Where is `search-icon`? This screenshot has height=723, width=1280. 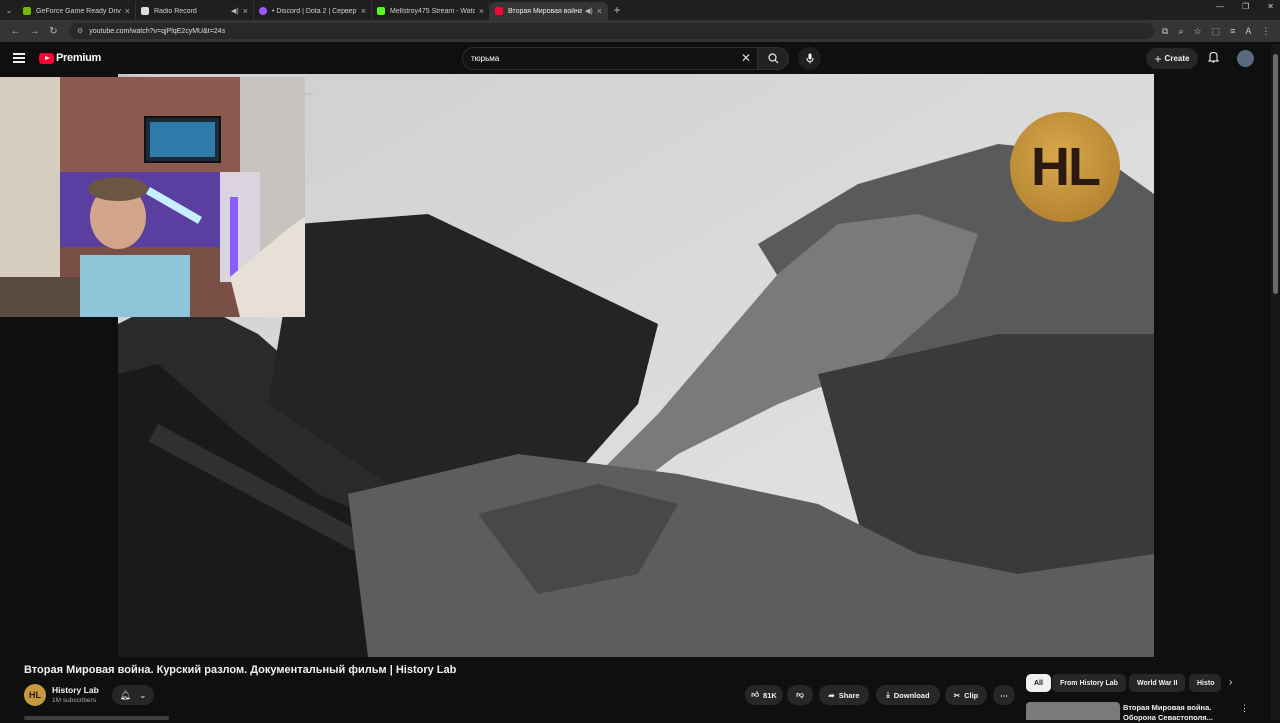
search-icon is located at coordinates (772, 58).